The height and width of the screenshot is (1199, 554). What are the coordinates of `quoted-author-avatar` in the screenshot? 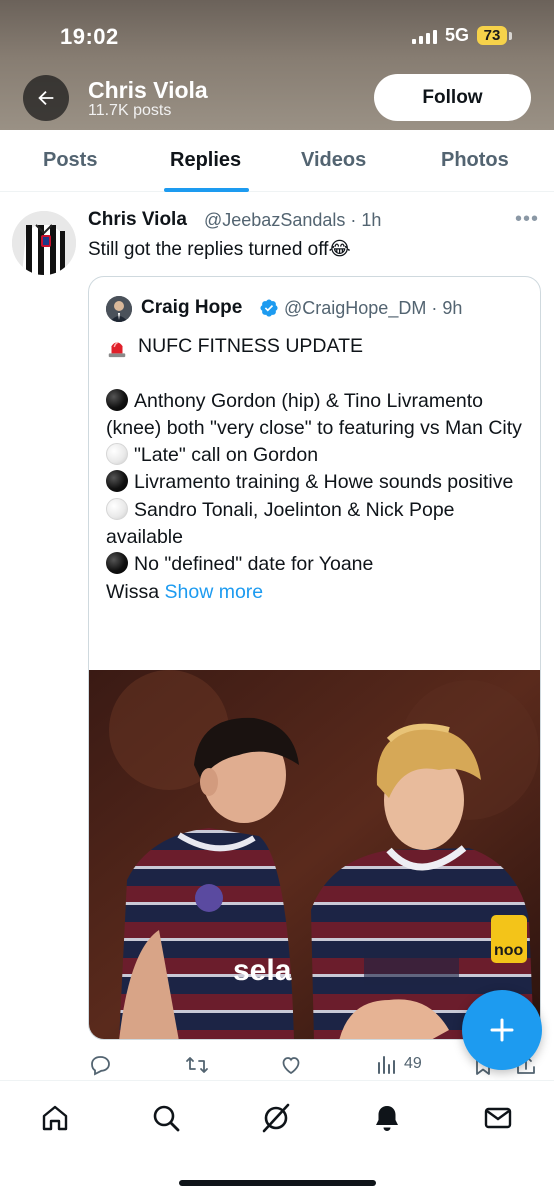 It's located at (119, 309).